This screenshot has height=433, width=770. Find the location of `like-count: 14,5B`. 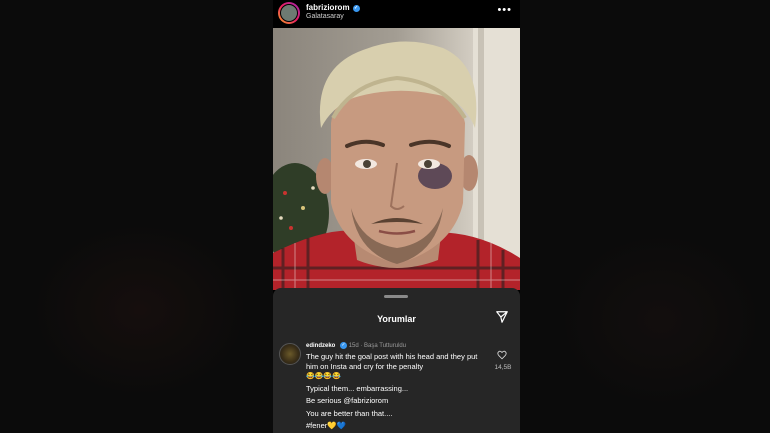

like-count: 14,5B is located at coordinates (503, 367).